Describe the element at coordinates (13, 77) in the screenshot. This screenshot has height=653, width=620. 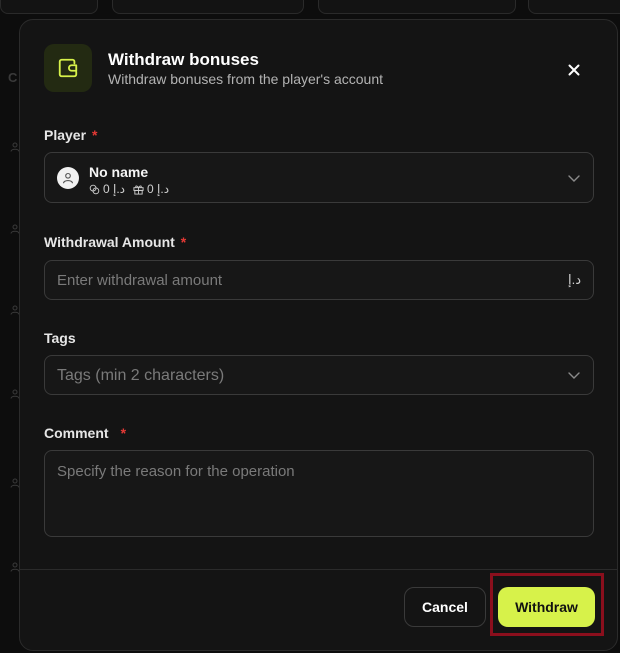
I see `background-column-header: C` at that location.